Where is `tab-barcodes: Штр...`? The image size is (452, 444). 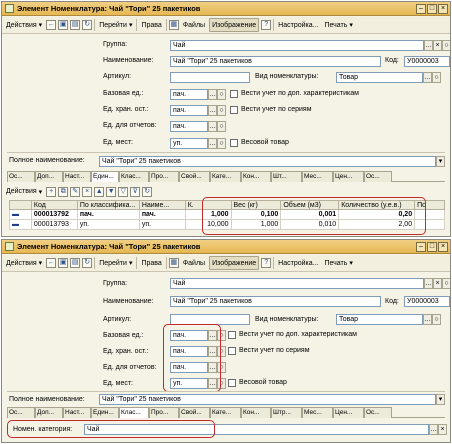 tab-barcodes: Штр... is located at coordinates (286, 412).